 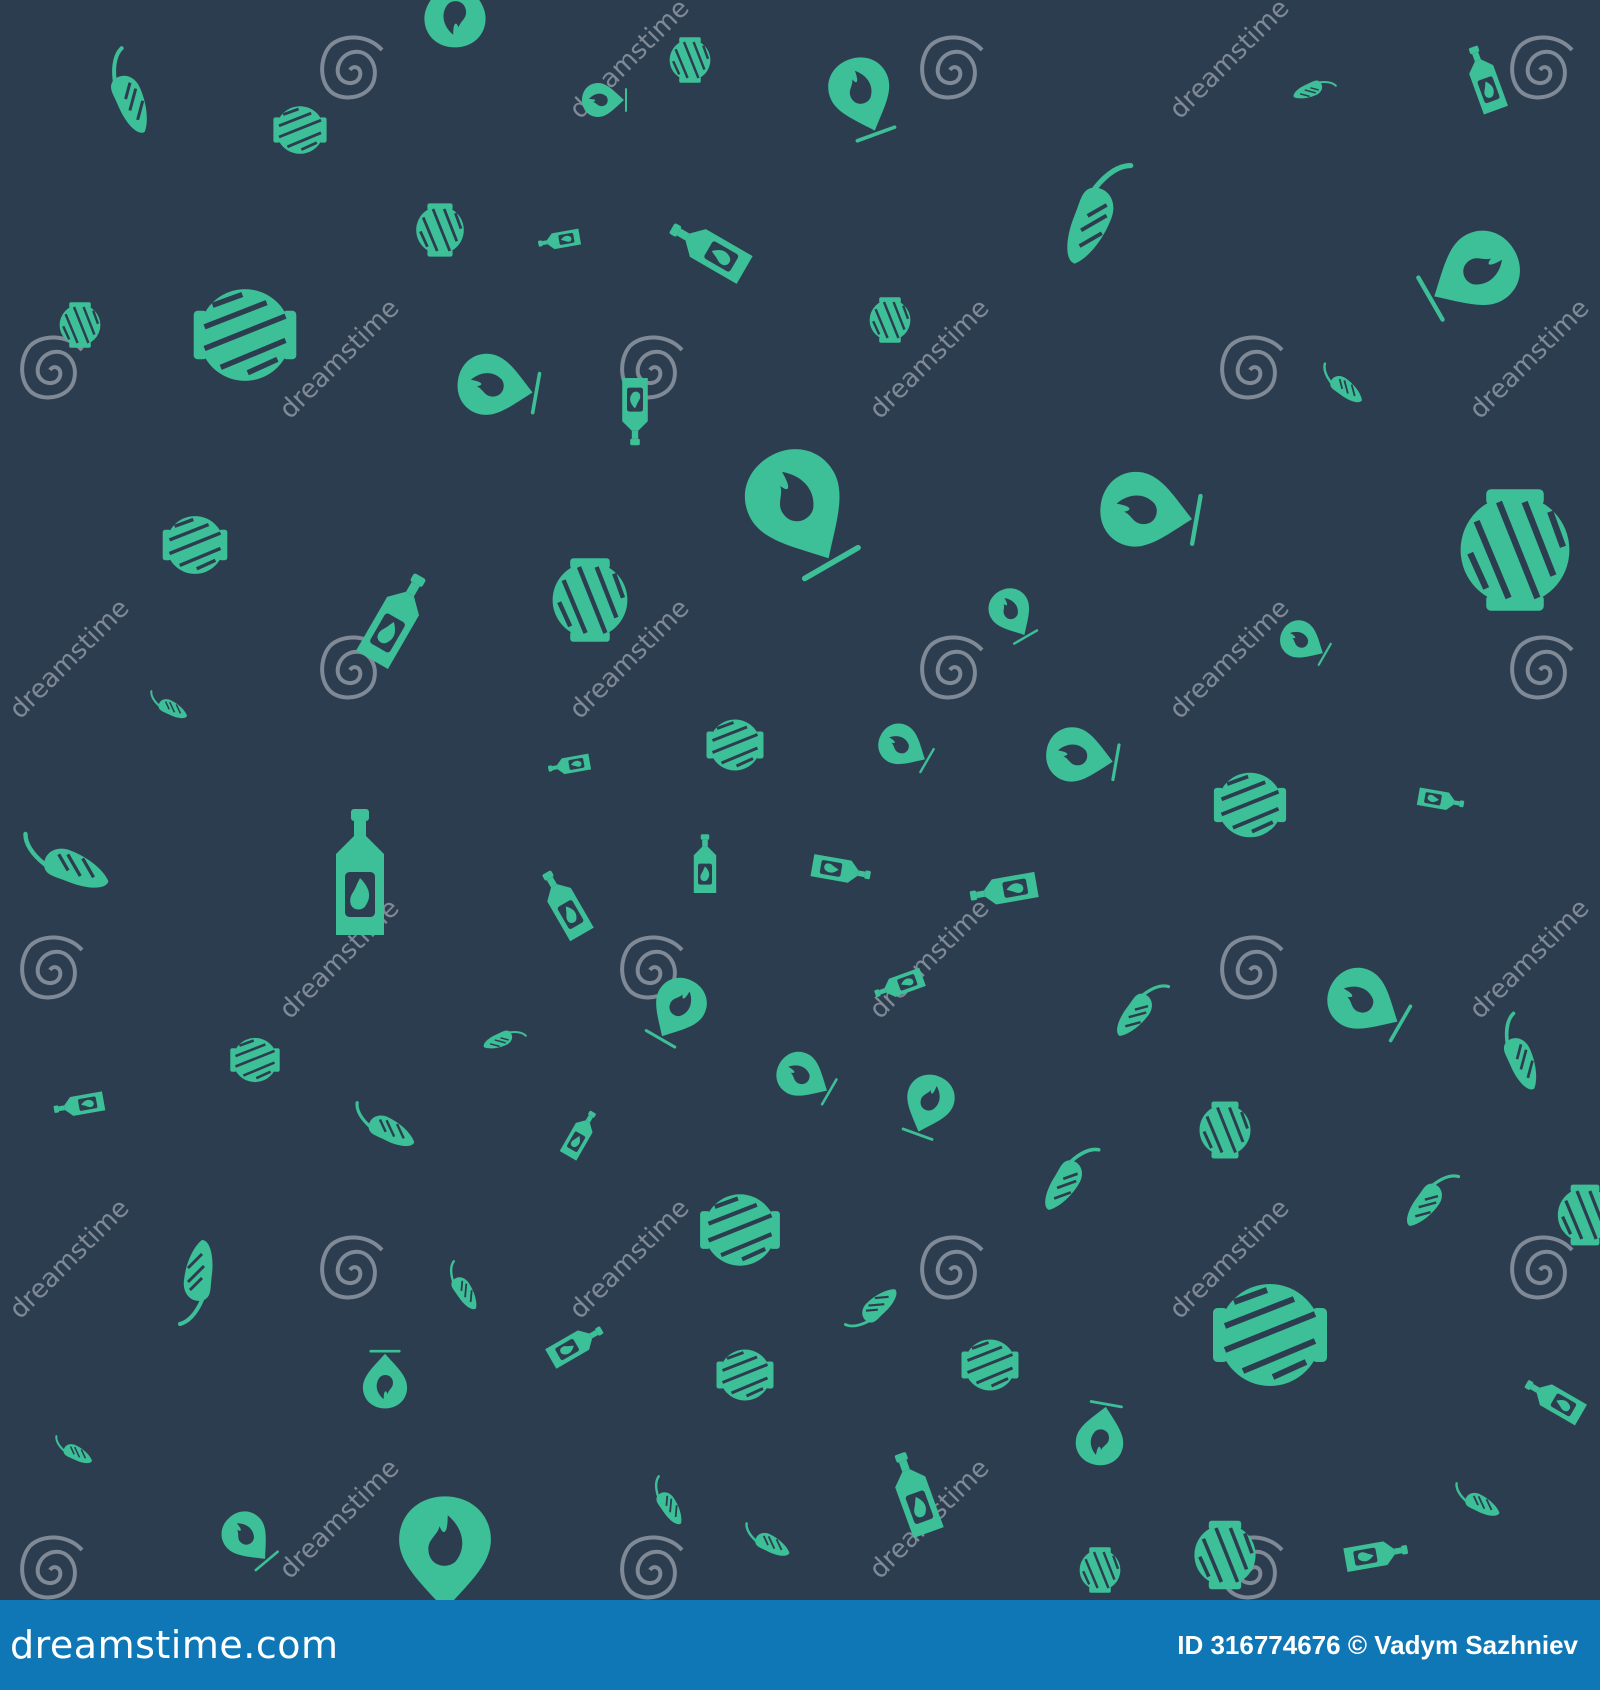 I want to click on author-name: Vadym Sazhniev, so click(x=1476, y=1644).